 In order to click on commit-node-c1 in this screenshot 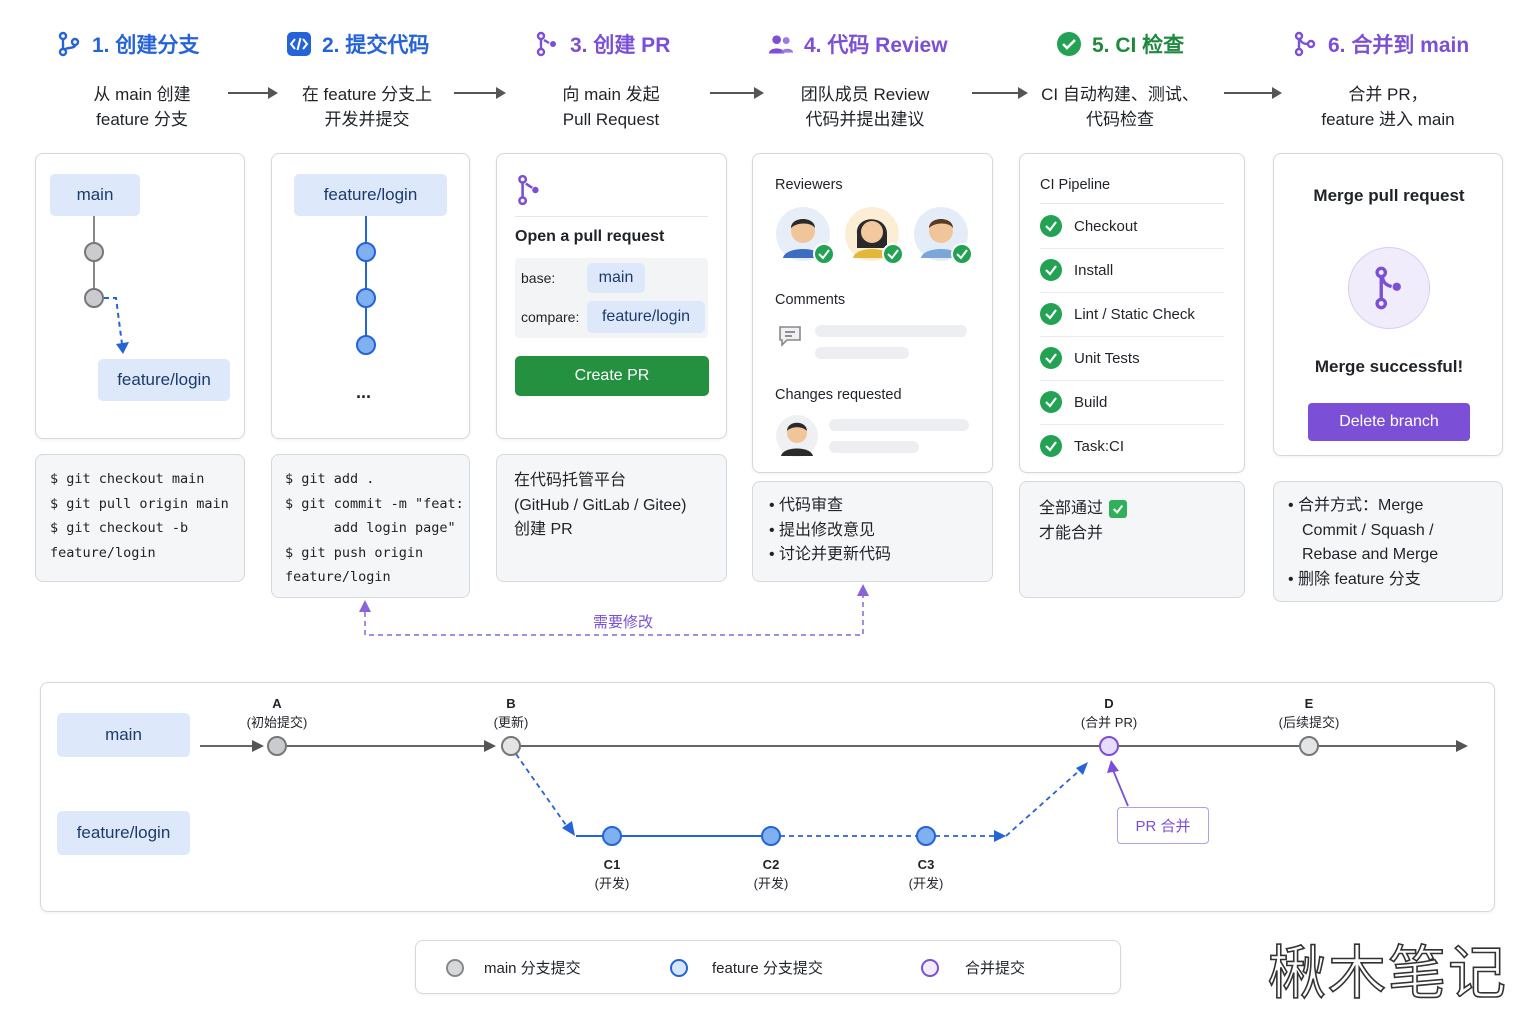, I will do `click(612, 836)`.